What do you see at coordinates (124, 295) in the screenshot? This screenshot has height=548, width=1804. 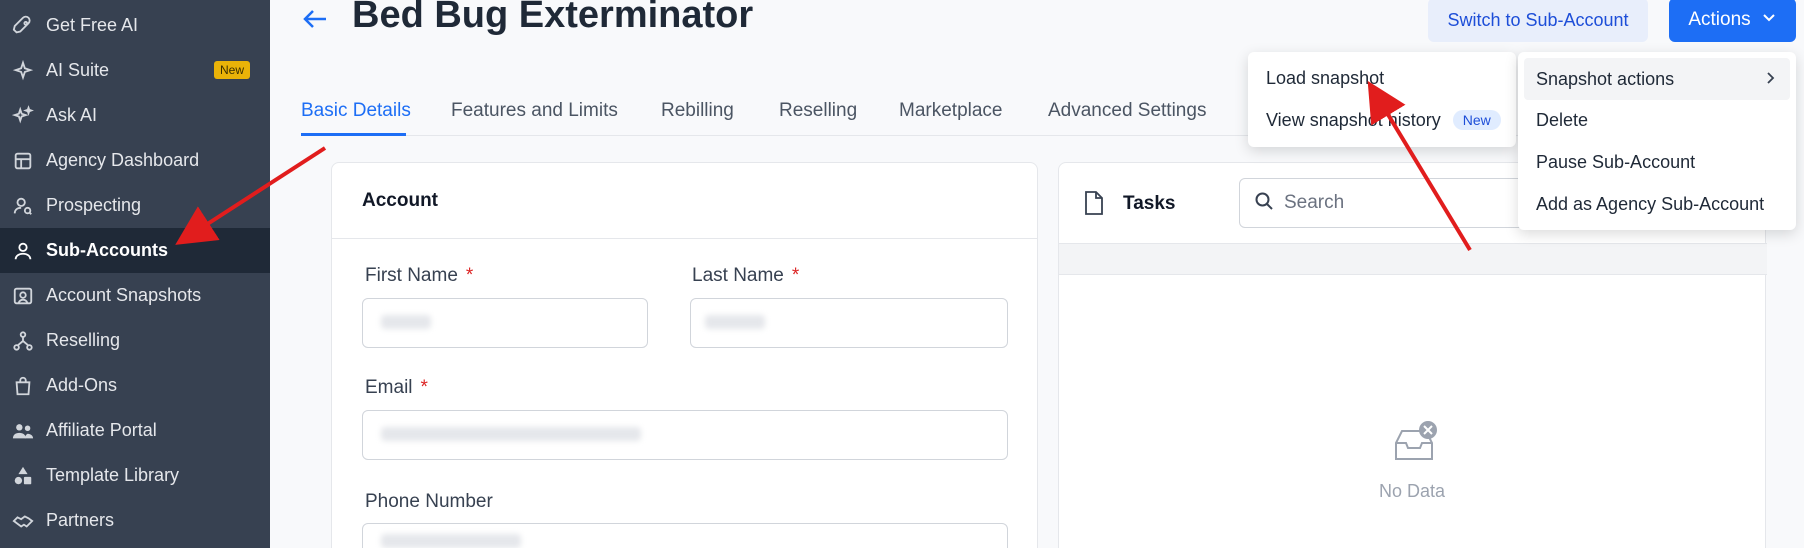 I see `sidebar-item-label: Account Snapshots` at bounding box center [124, 295].